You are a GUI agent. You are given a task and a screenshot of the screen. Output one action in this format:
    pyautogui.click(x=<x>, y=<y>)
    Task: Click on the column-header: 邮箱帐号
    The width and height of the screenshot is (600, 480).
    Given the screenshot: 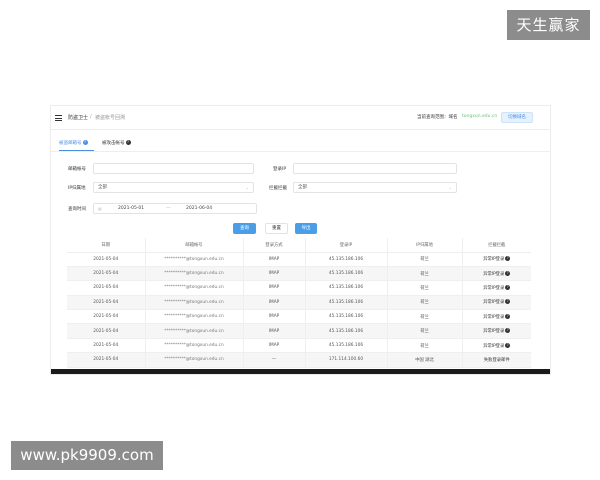 What is the action you would take?
    pyautogui.click(x=194, y=245)
    